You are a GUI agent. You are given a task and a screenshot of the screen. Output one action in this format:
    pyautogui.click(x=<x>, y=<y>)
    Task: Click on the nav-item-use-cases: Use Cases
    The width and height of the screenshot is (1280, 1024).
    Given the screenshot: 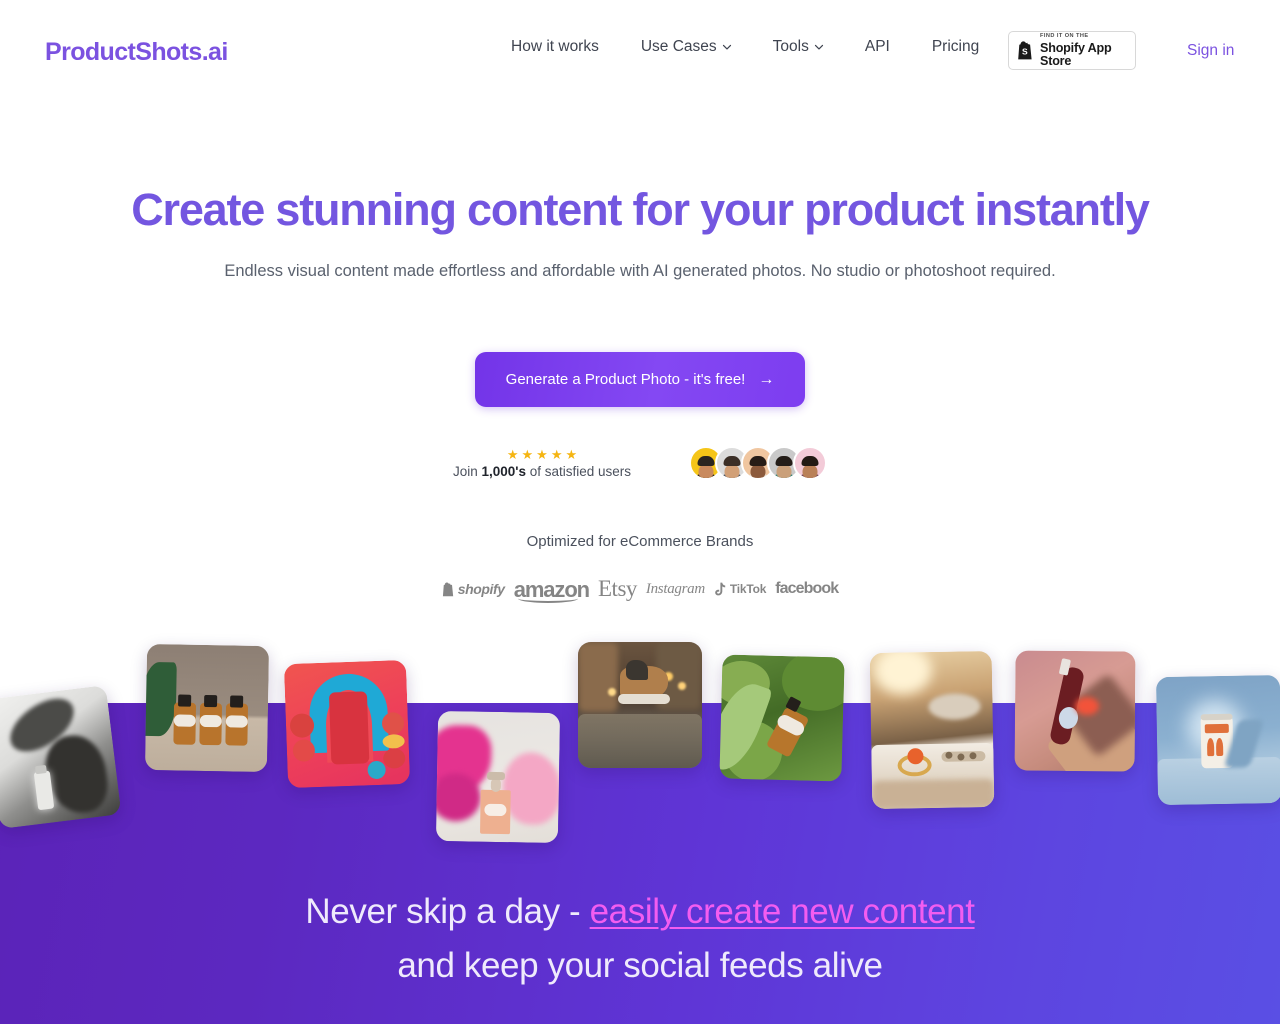 What is the action you would take?
    pyautogui.click(x=686, y=47)
    